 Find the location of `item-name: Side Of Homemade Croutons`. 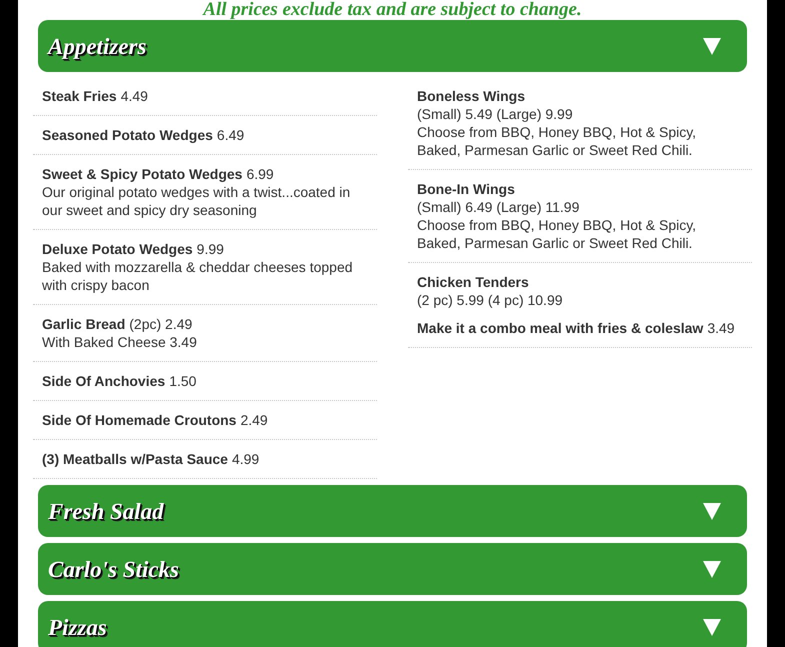

item-name: Side Of Homemade Croutons is located at coordinates (139, 420).